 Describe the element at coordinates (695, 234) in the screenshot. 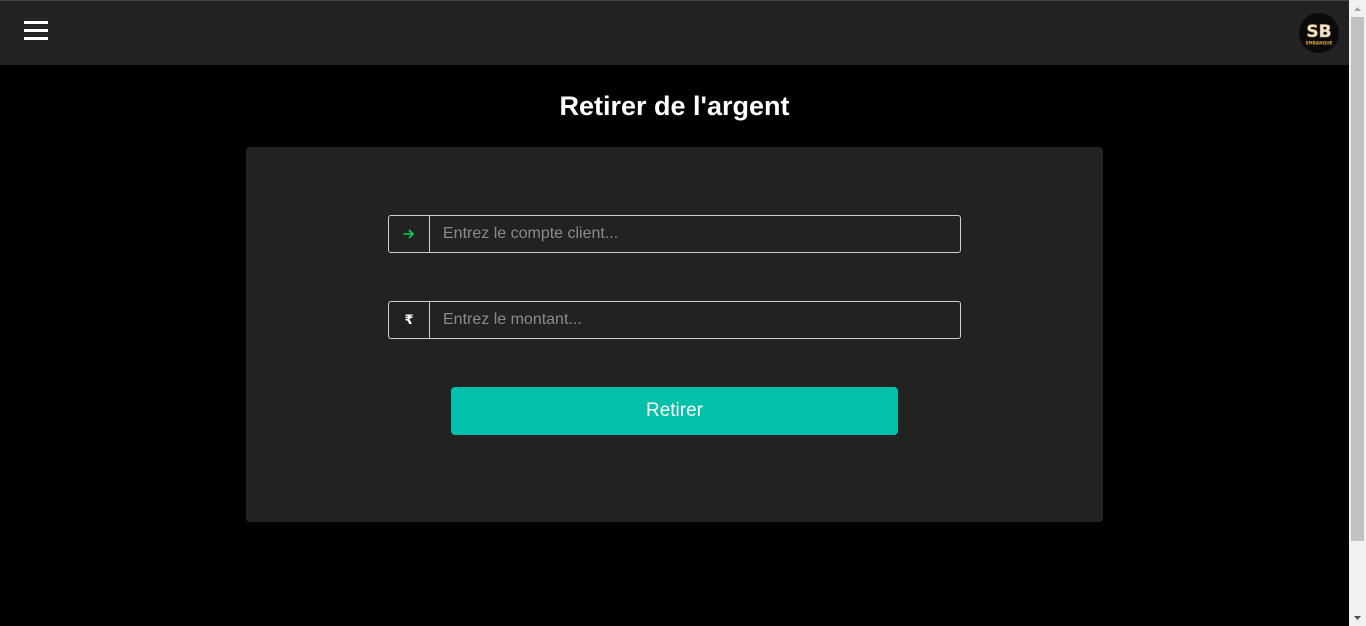

I see `account-input` at that location.